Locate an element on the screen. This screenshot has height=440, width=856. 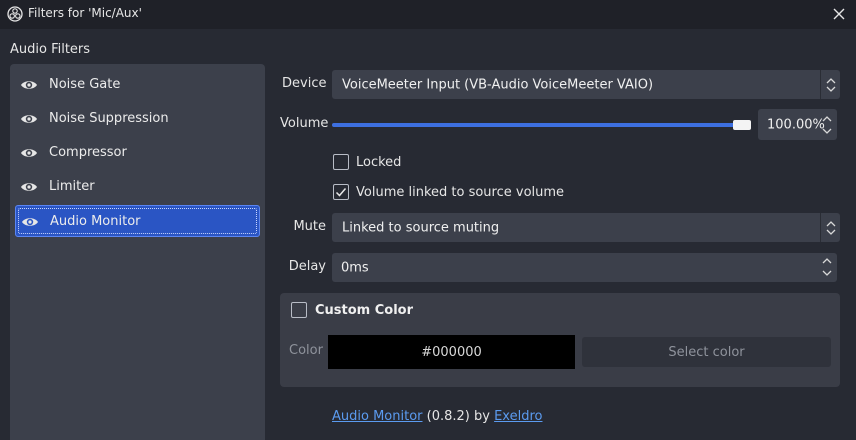
filter-item-audio-monitor: Audio Monitor is located at coordinates (137, 221).